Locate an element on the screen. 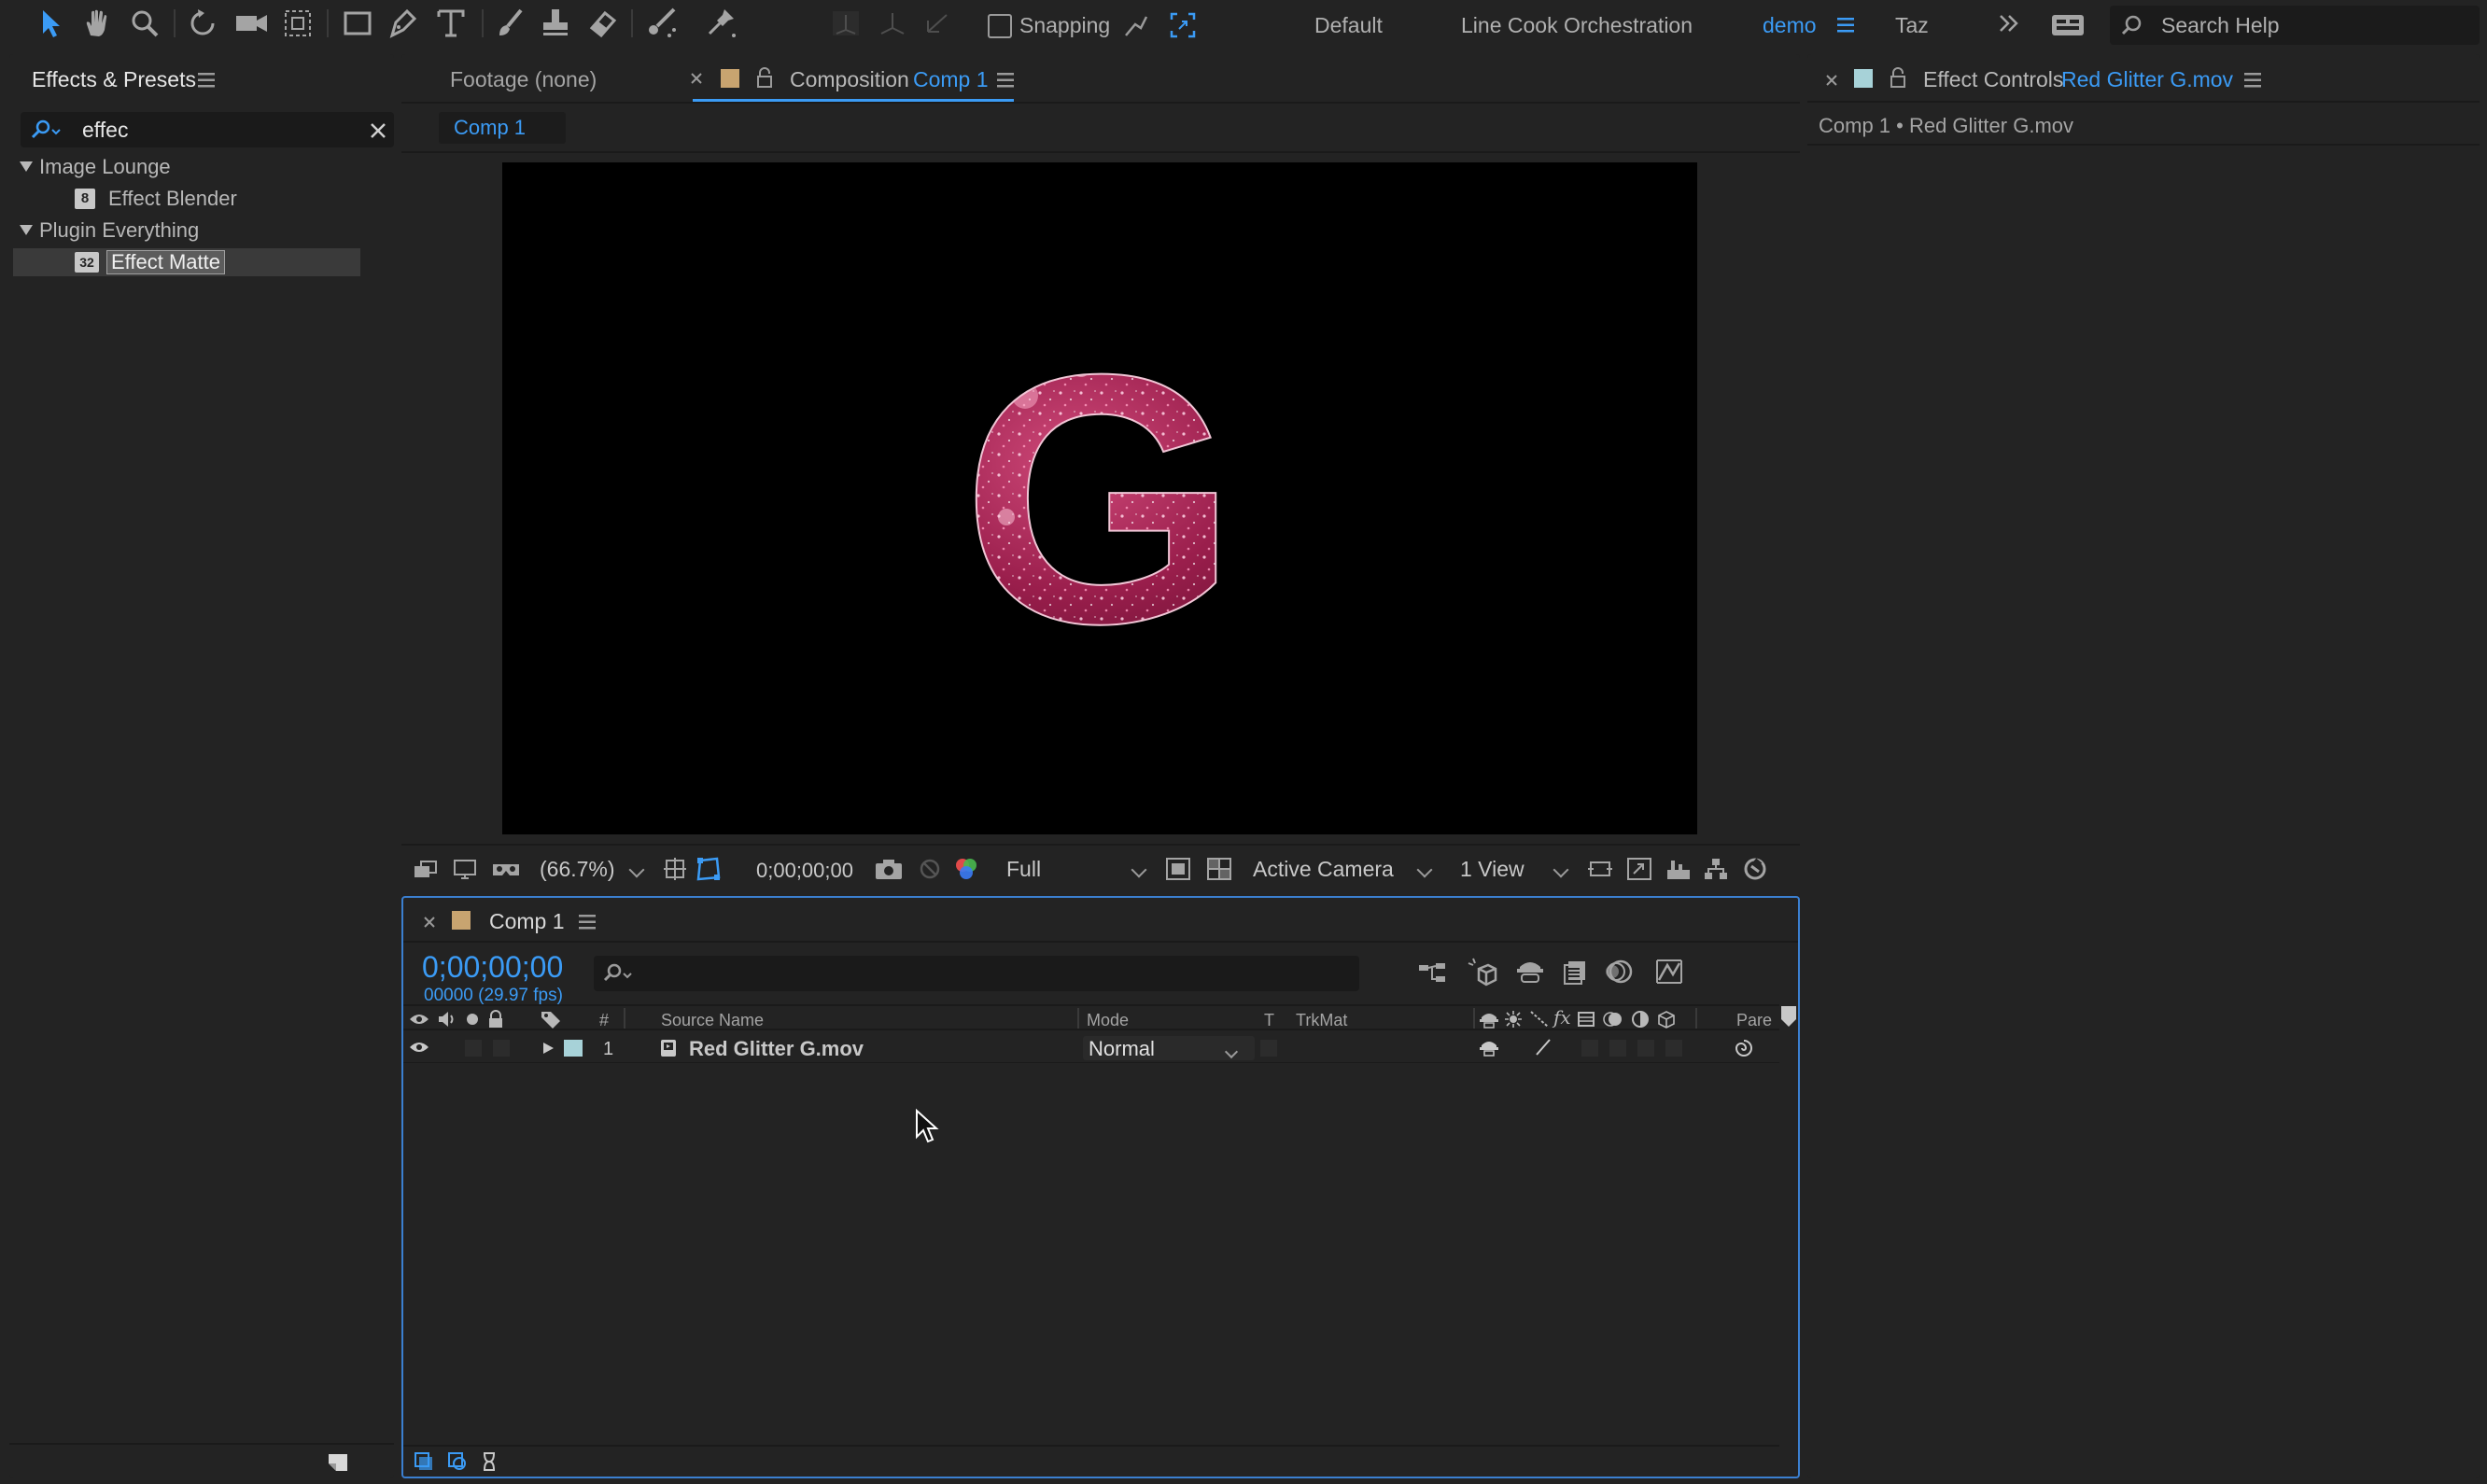 This screenshot has height=1484, width=2487. expand-render-time-icon is located at coordinates (489, 1461).